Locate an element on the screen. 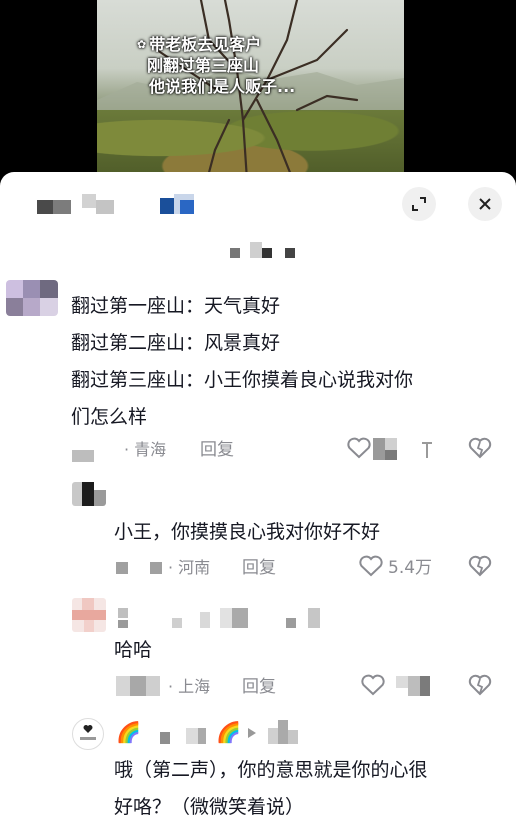  comment-line: 哦（第二声），你的意思就是你的心很 is located at coordinates (271, 770).